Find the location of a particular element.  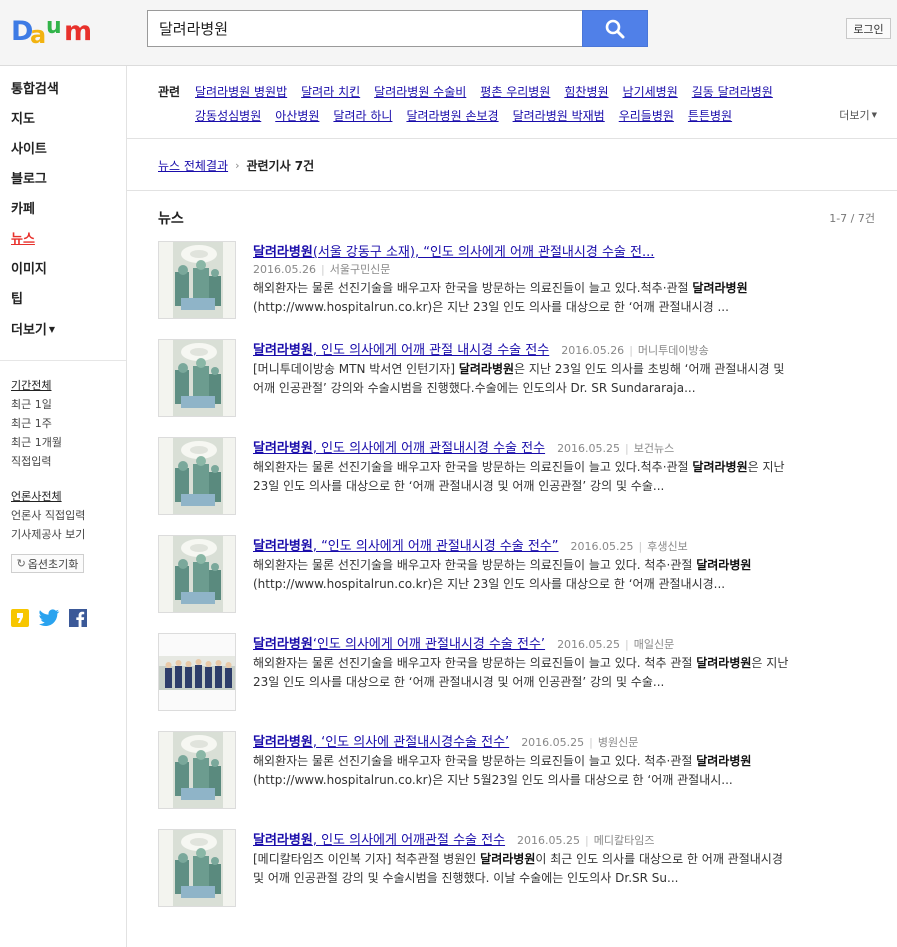

nav-item-total: 통합검색 is located at coordinates (35, 95).